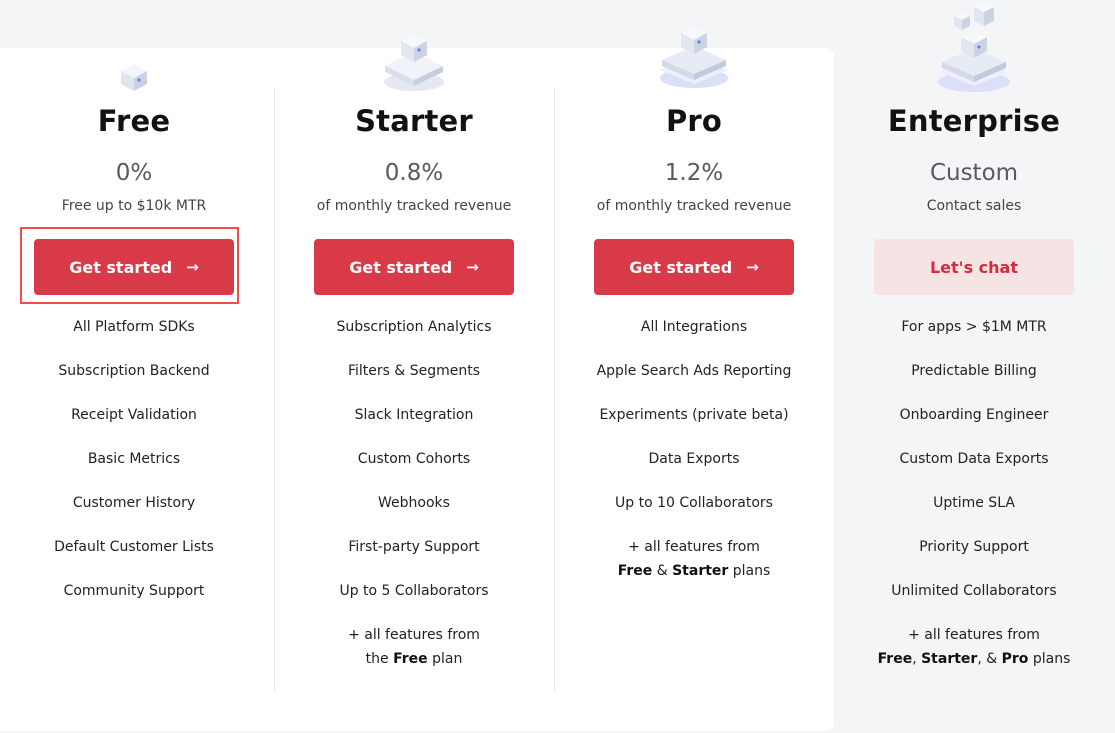 The image size is (1115, 733). I want to click on get-started-button-pro: Get started →, so click(694, 267).